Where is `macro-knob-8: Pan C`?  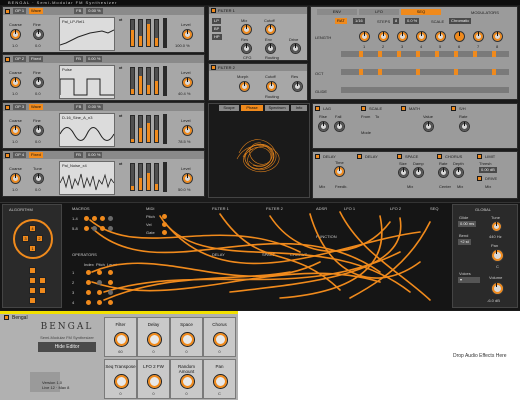
macro-knob-8: Pan C is located at coordinates (219, 379).